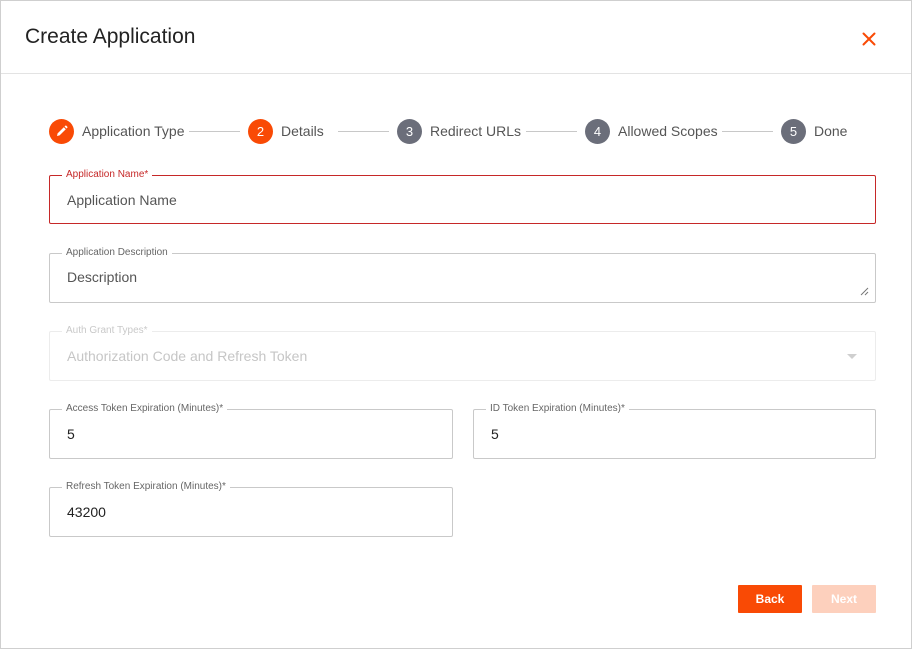 This screenshot has width=912, height=649. I want to click on chevron-down-icon, so click(852, 356).